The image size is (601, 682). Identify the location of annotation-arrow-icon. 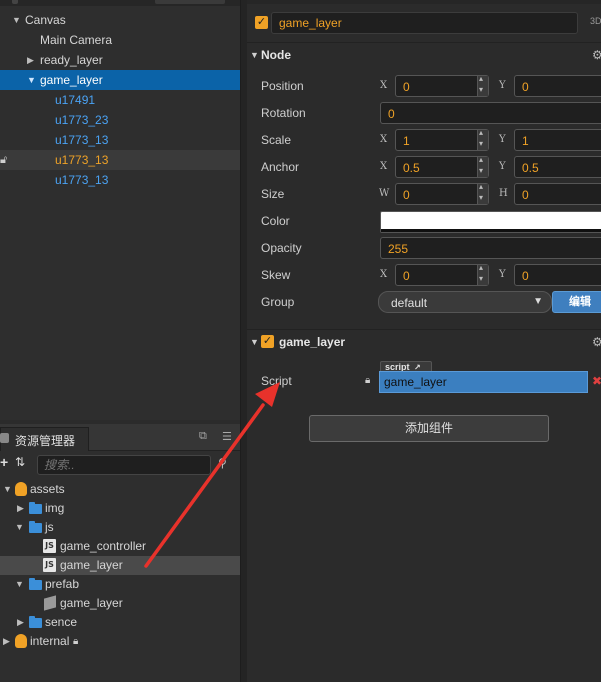
(212, 475).